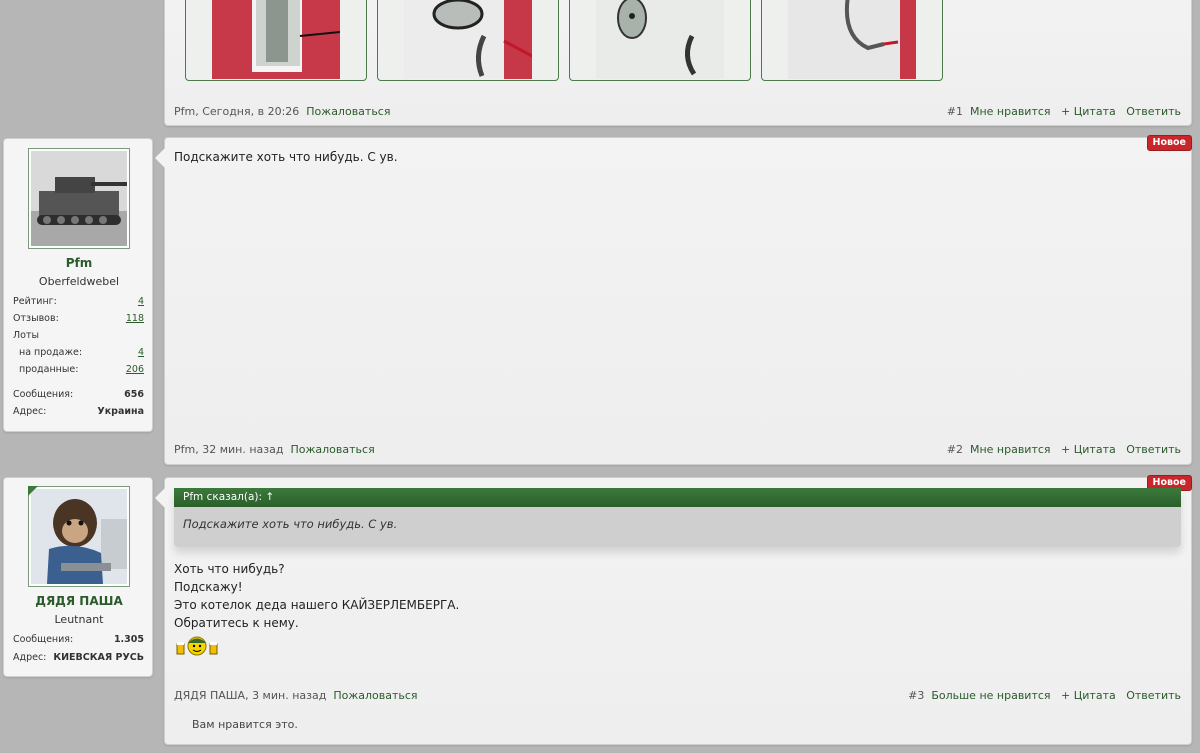  What do you see at coordinates (286, 157) in the screenshot?
I see `post-text: Подскажите хоть что нибудь. С ув.` at bounding box center [286, 157].